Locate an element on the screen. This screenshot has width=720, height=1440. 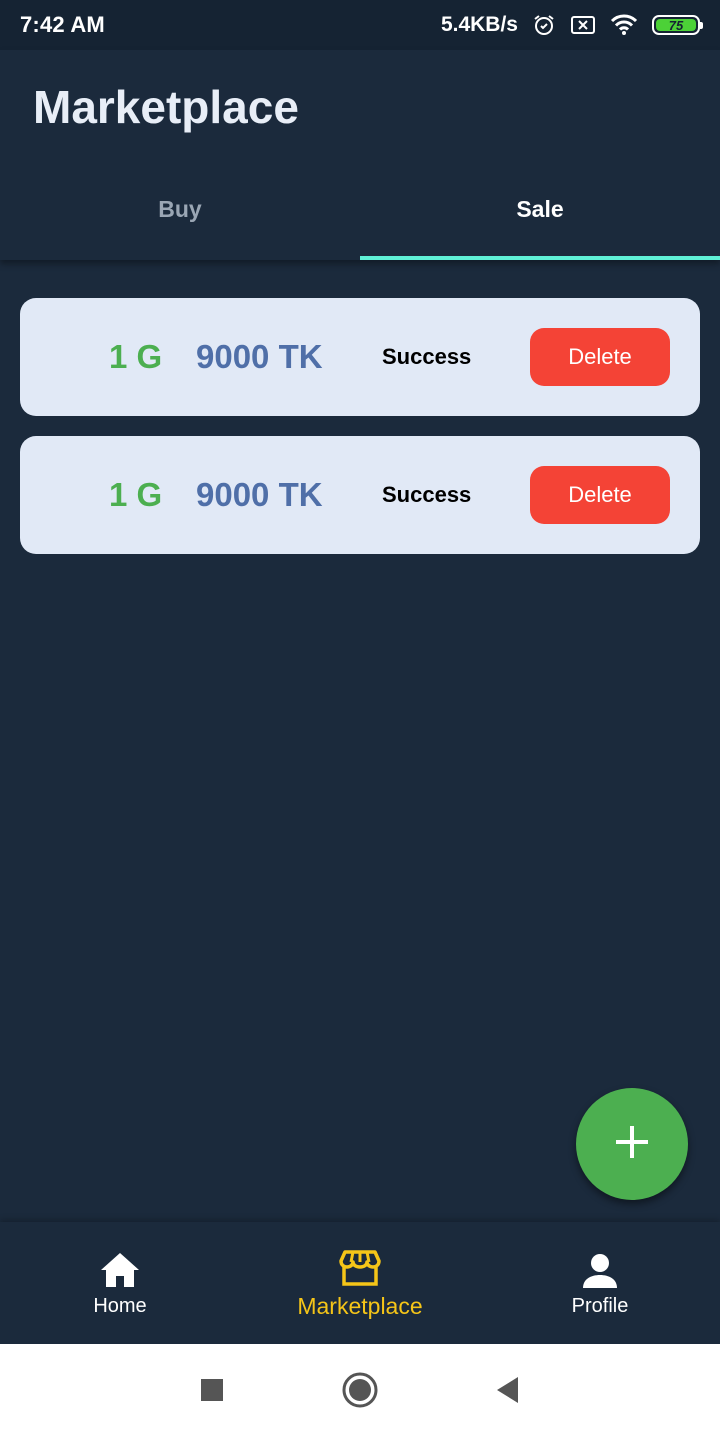
status-bar: 7:42 AM 5.4KB/s 75 is located at coordinates (360, 25).